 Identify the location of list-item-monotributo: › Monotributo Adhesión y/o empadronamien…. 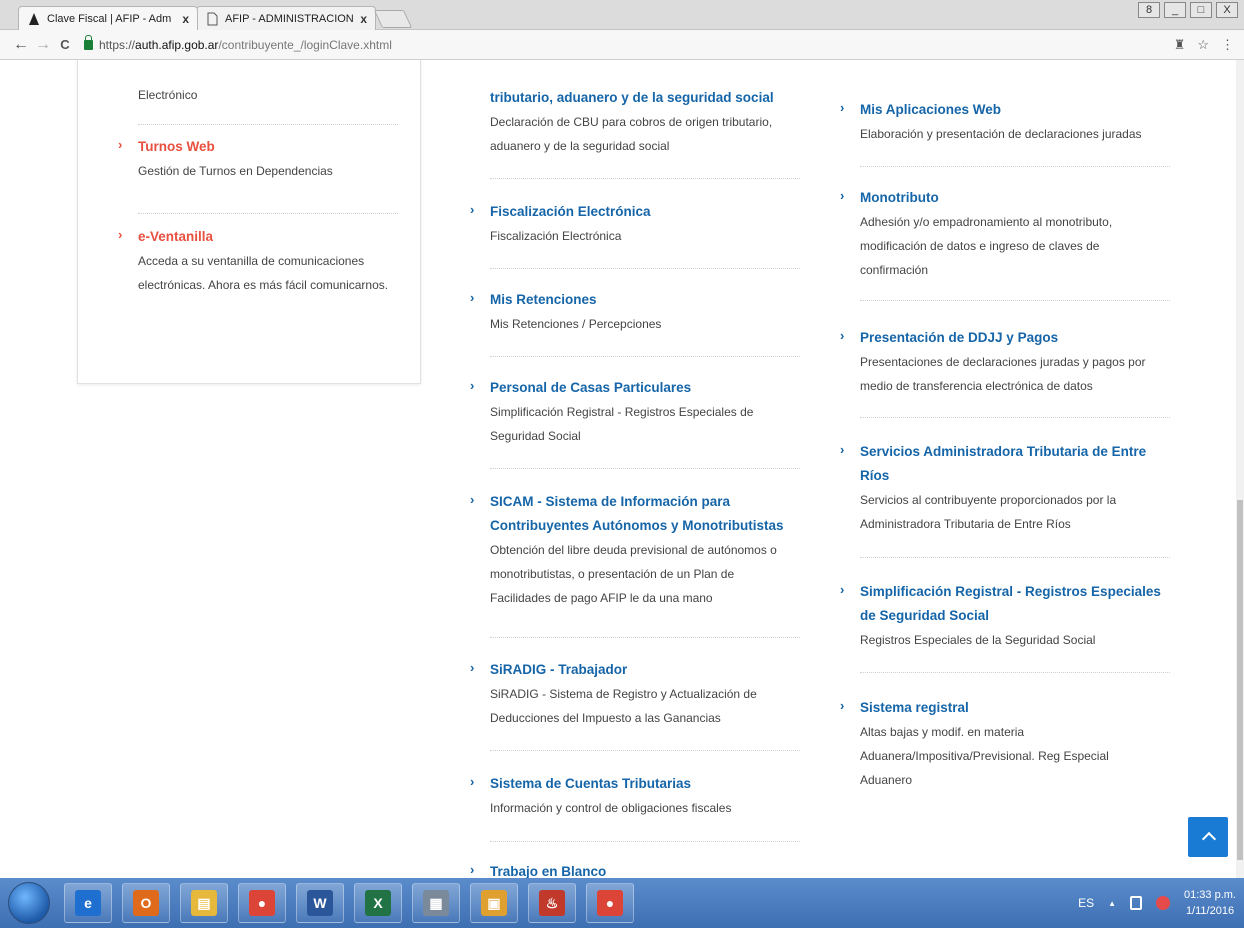
(1000, 234).